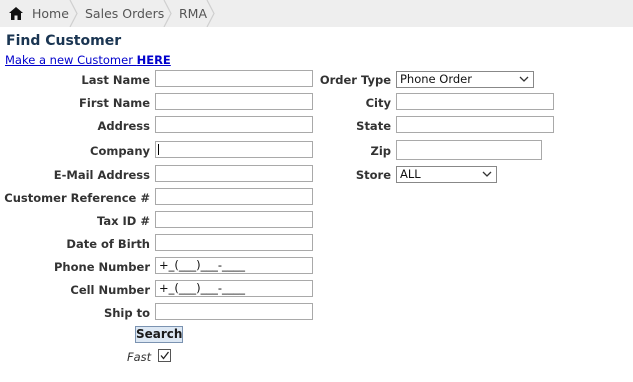 This screenshot has width=633, height=382. What do you see at coordinates (108, 244) in the screenshot?
I see `dob-label: Date of Birth` at bounding box center [108, 244].